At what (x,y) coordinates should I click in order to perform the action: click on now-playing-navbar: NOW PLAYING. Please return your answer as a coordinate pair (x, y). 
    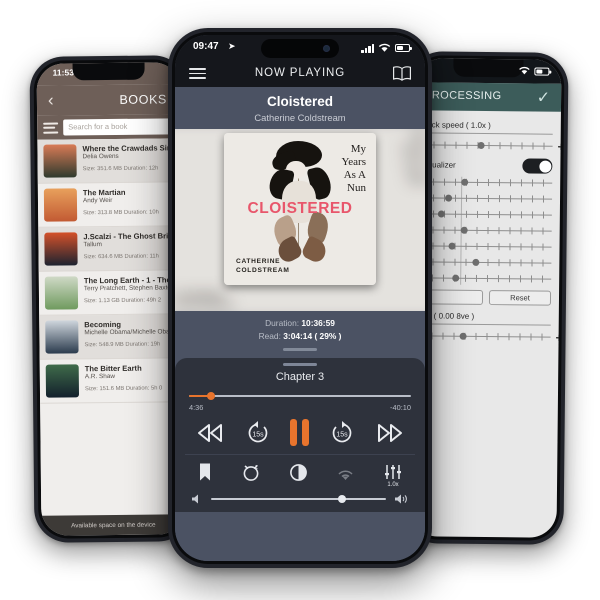
    Looking at the image, I should click on (300, 74).